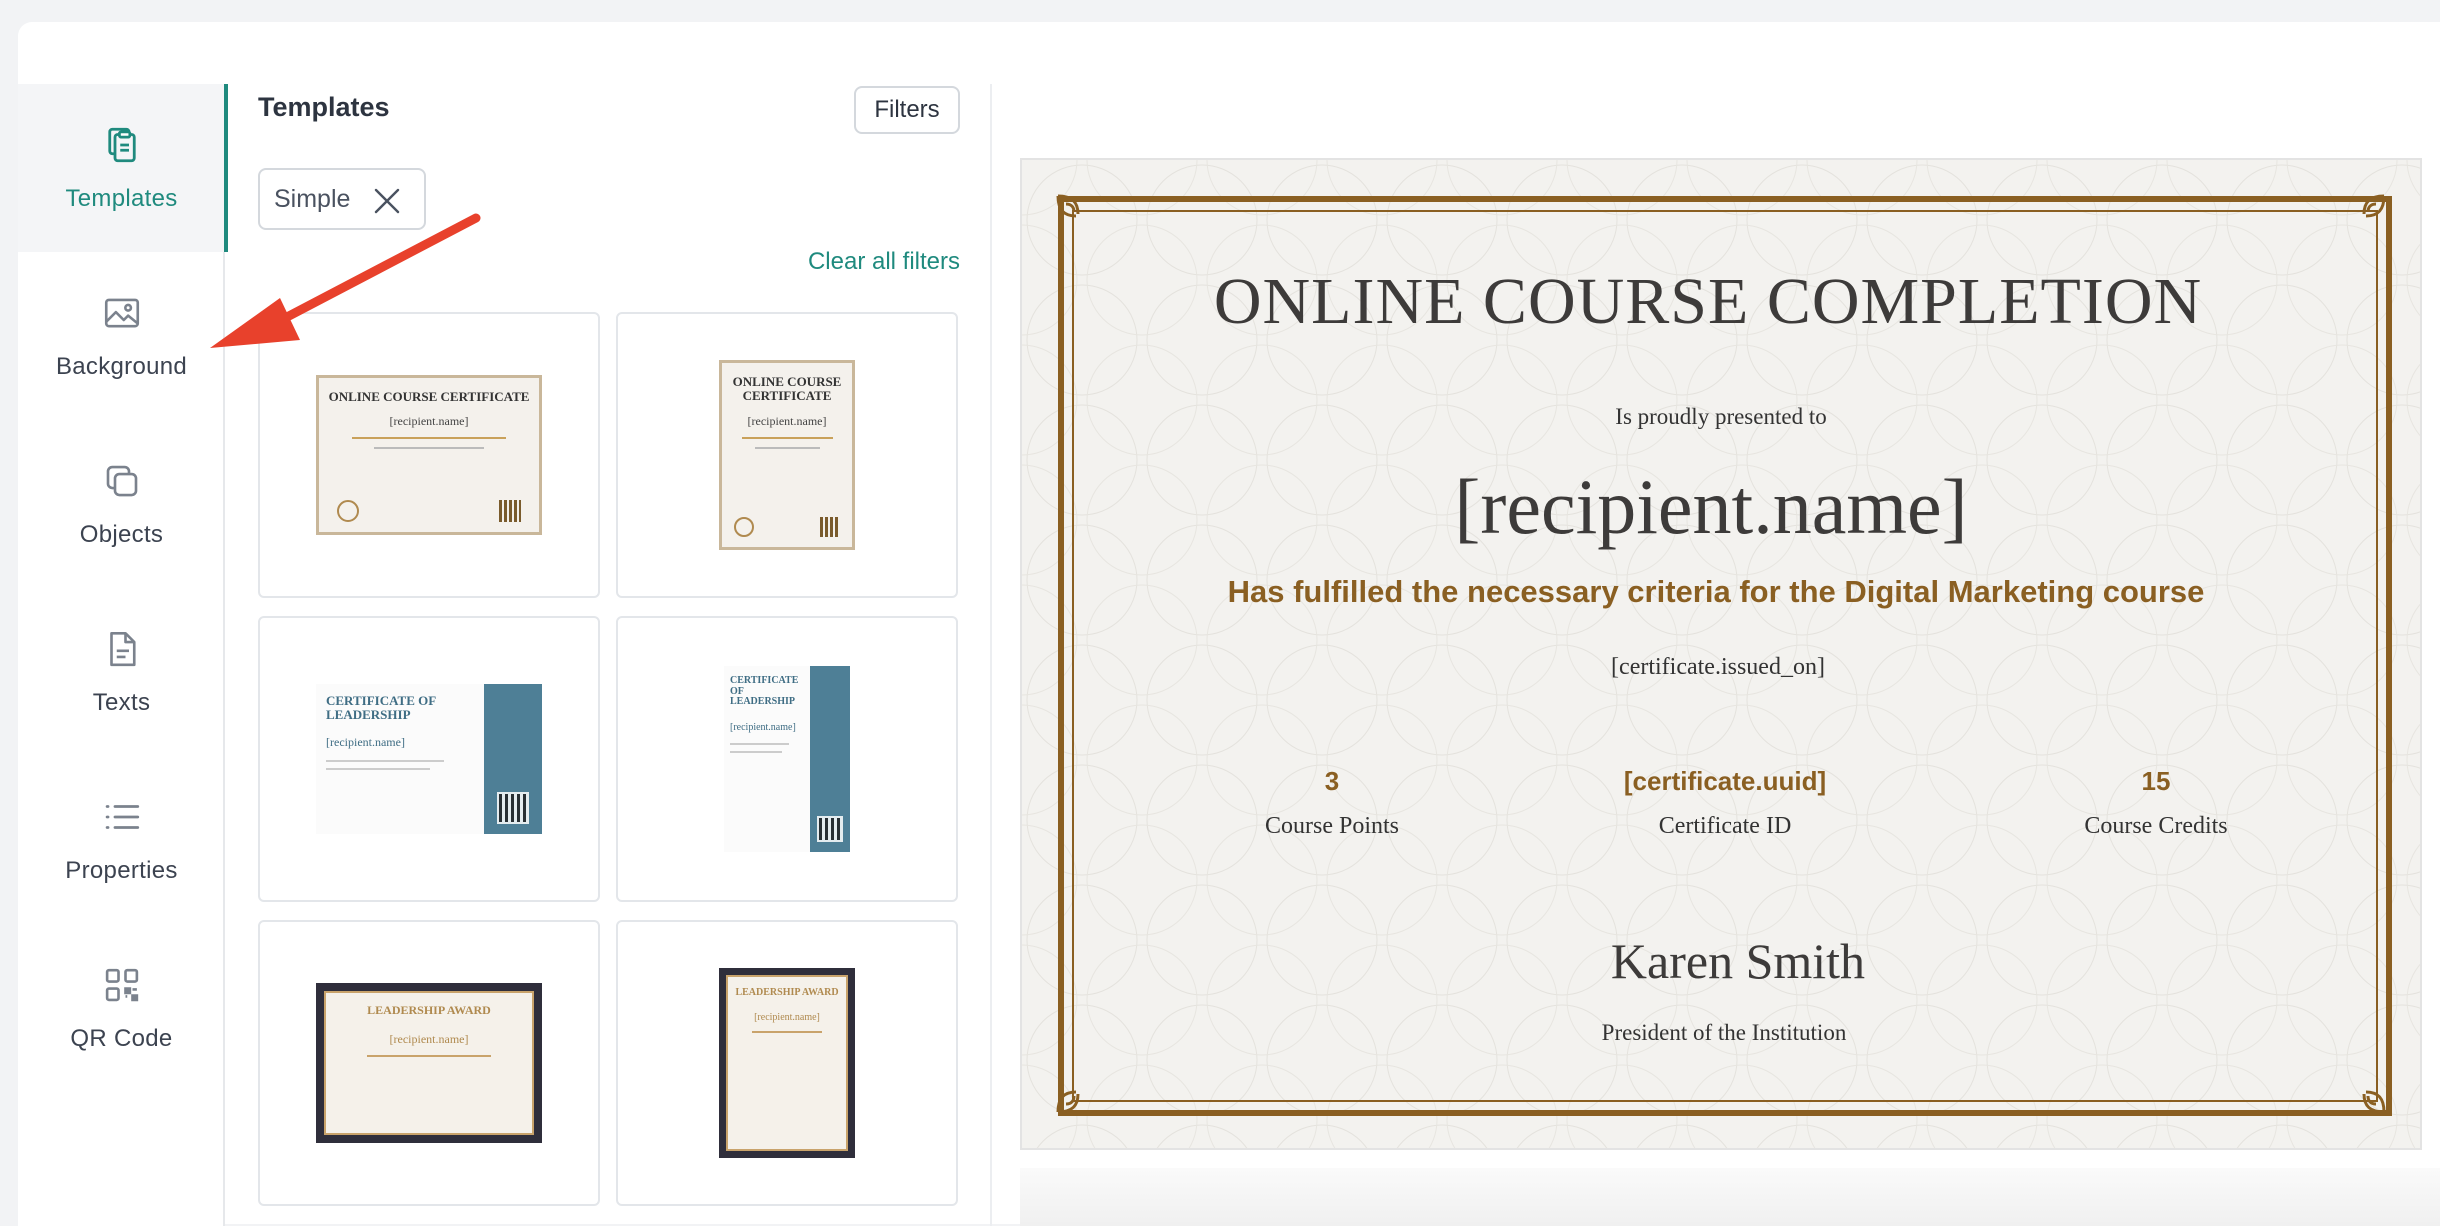  What do you see at coordinates (324, 107) in the screenshot?
I see `panel-title: Templates` at bounding box center [324, 107].